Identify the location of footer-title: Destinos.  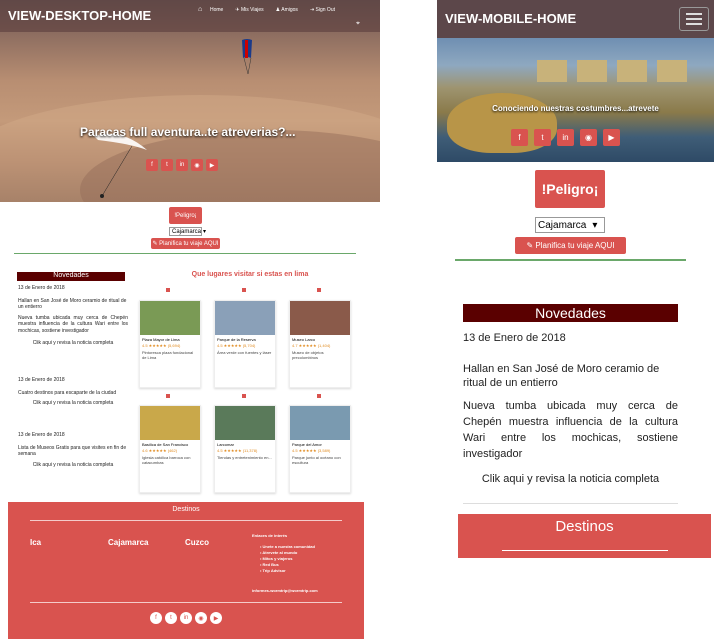
(186, 509).